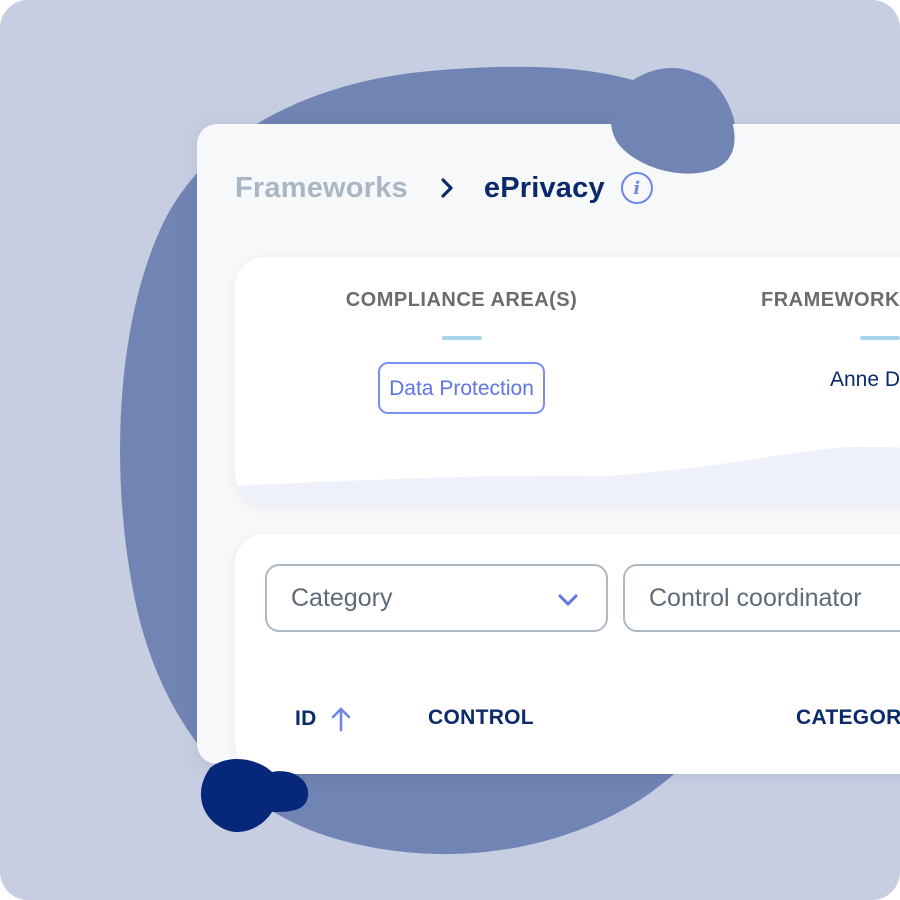 The image size is (900, 900). Describe the element at coordinates (481, 718) in the screenshot. I see `column-header-control: CONTROL` at that location.